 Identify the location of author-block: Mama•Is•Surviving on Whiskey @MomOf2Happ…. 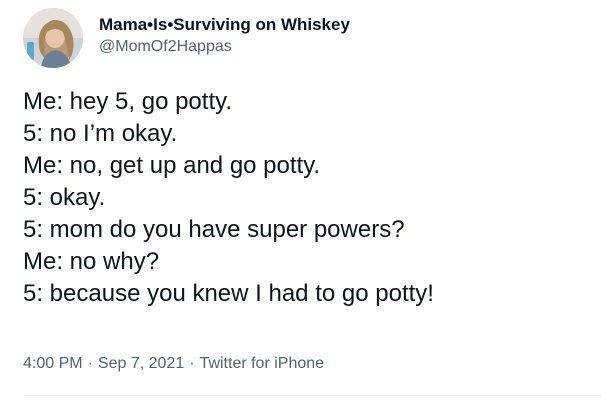
(339, 35).